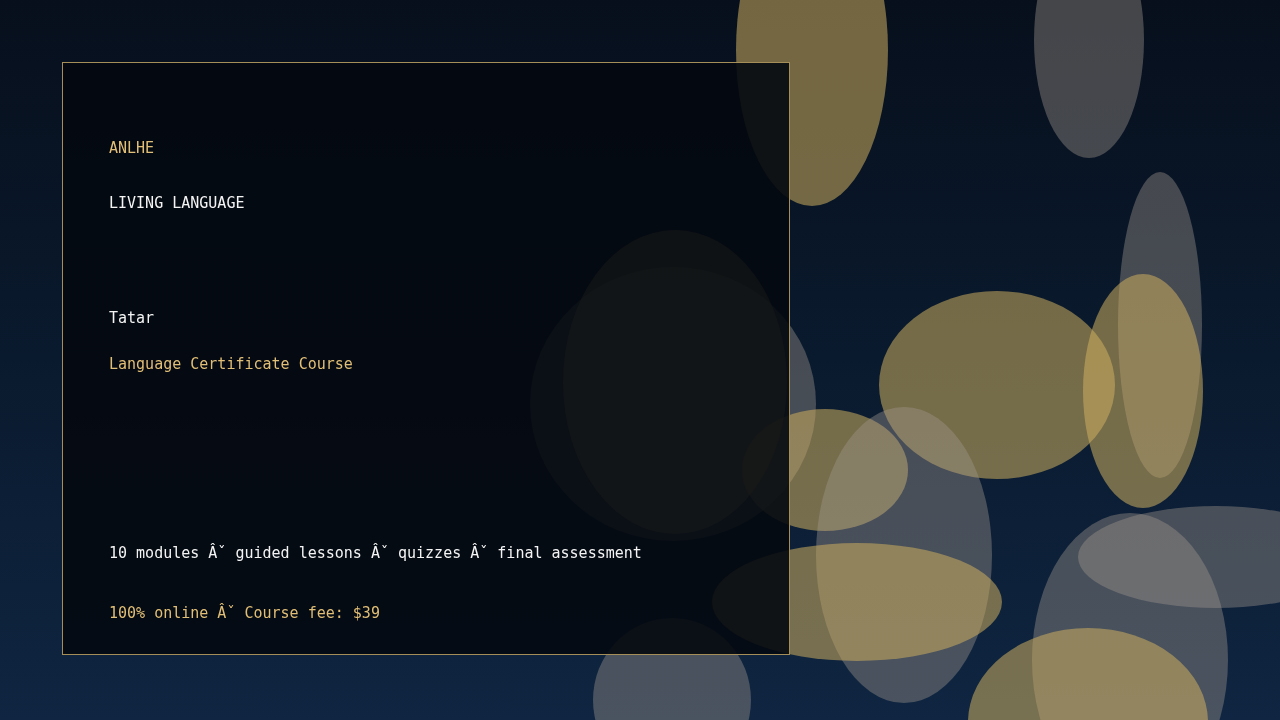 The image size is (1280, 720). Describe the element at coordinates (132, 318) in the screenshot. I see `language-name: Tatar` at that location.